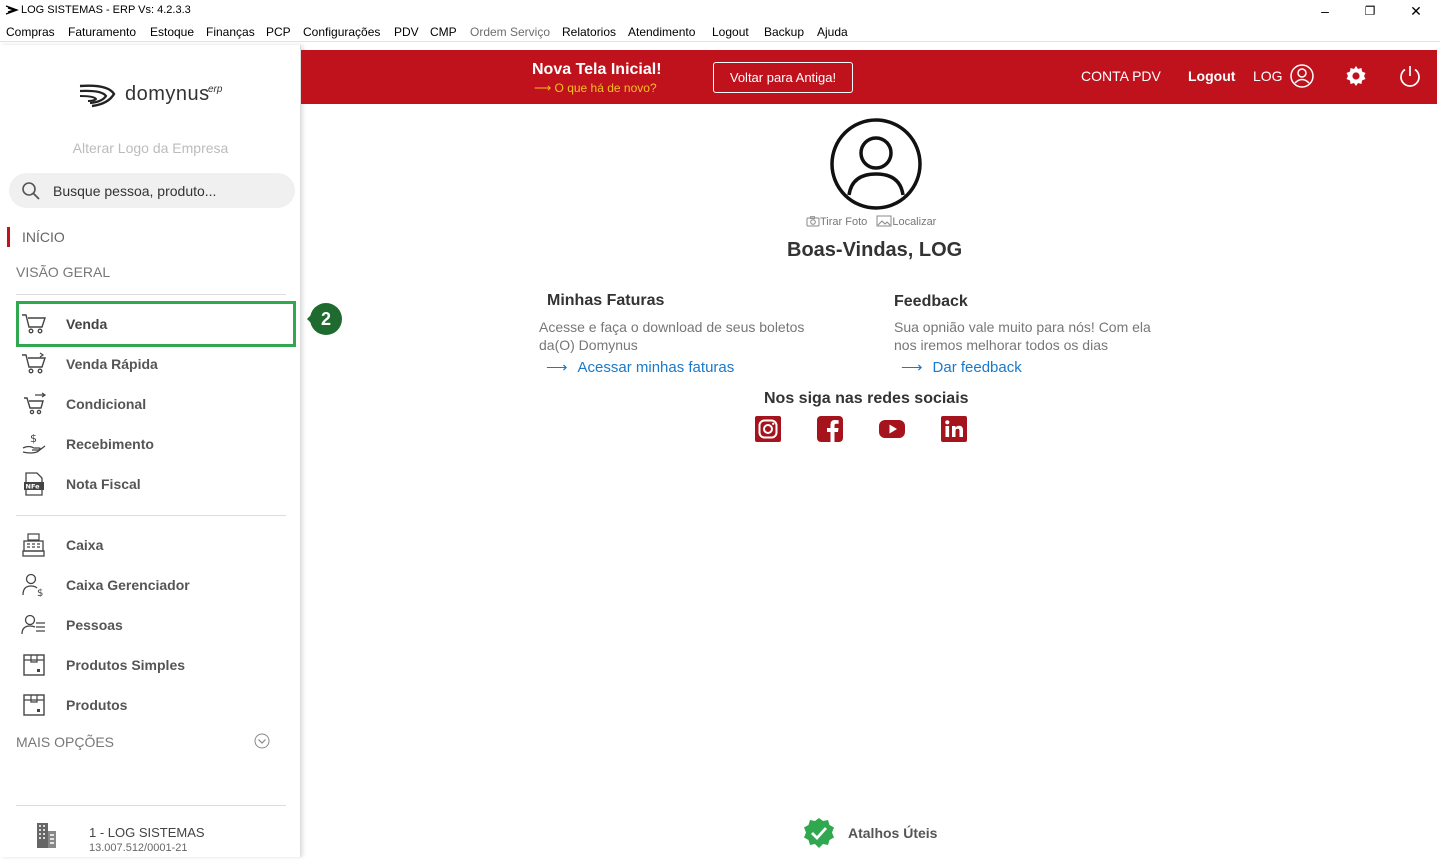  Describe the element at coordinates (156, 484) in the screenshot. I see `sidebar-item-nota-fiscal: NFe Nota Fiscal` at that location.